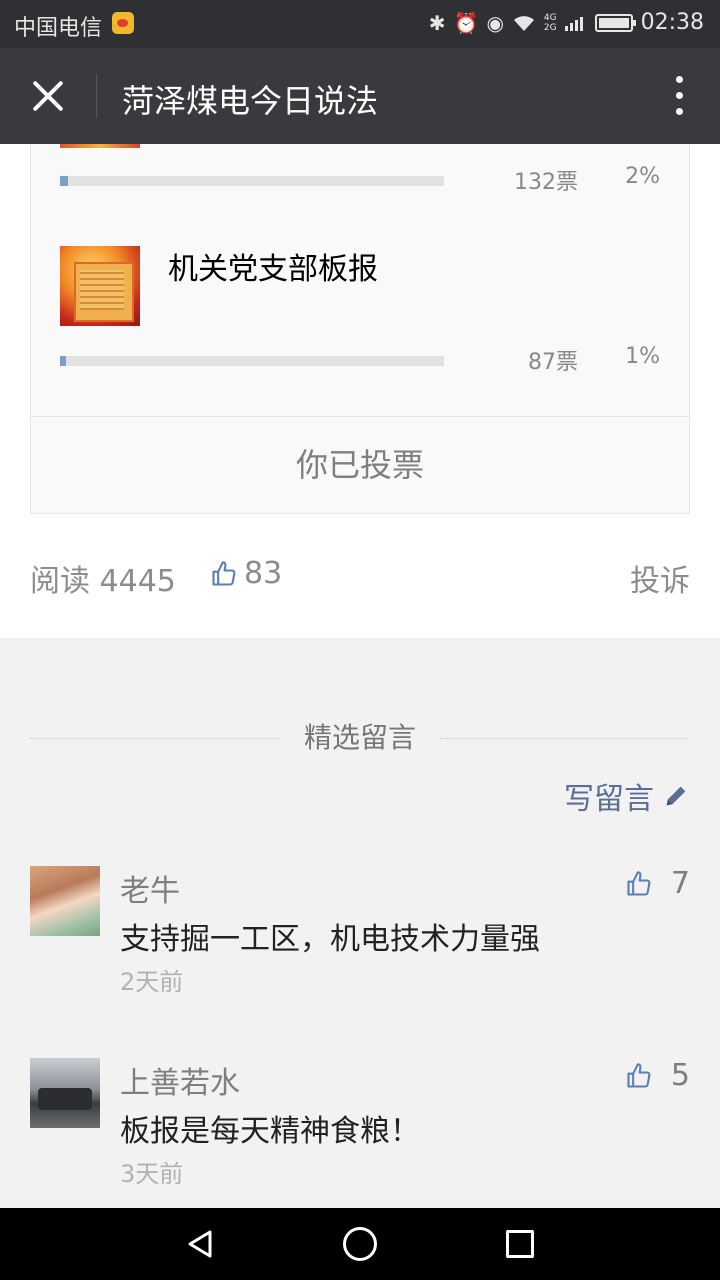  Describe the element at coordinates (466, 22) in the screenshot. I see `alarm-icon: ⏰` at that location.